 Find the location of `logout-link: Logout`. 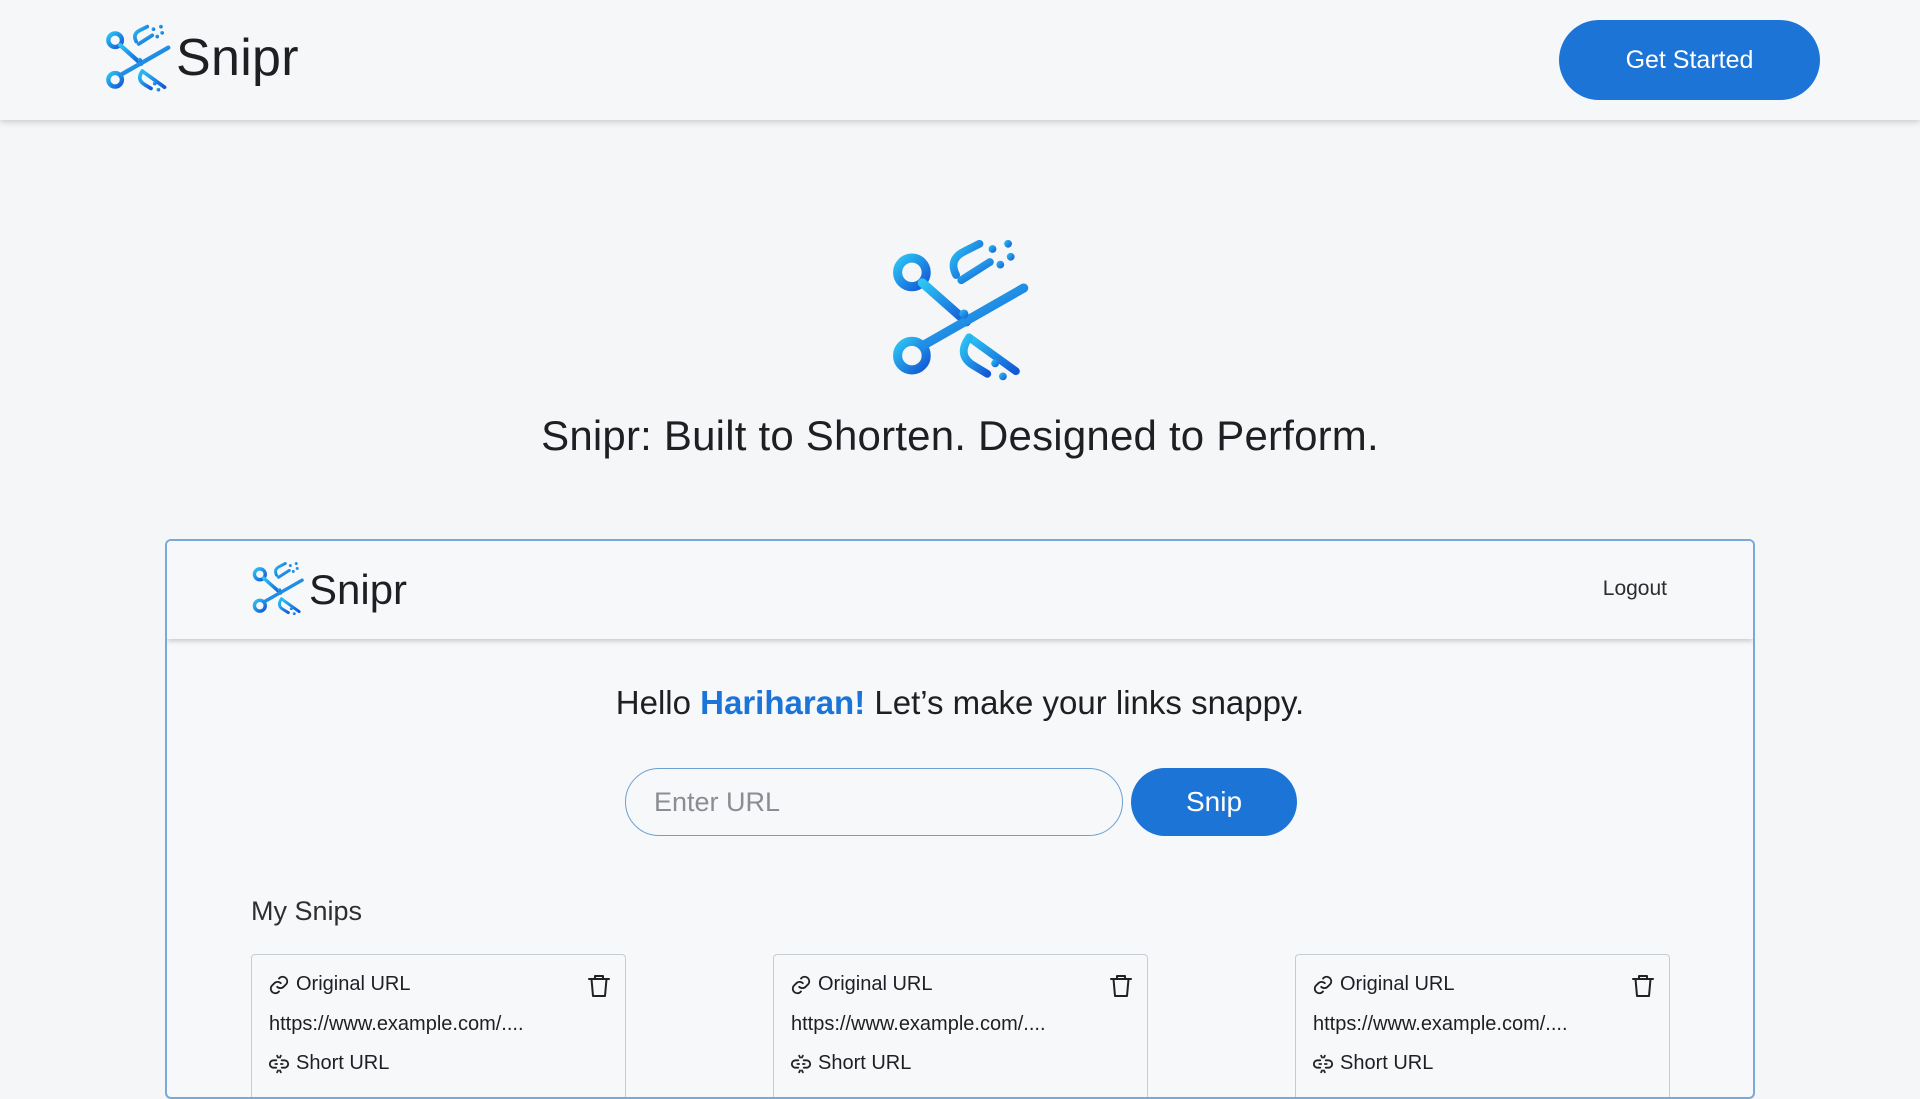

logout-link: Logout is located at coordinates (1635, 589).